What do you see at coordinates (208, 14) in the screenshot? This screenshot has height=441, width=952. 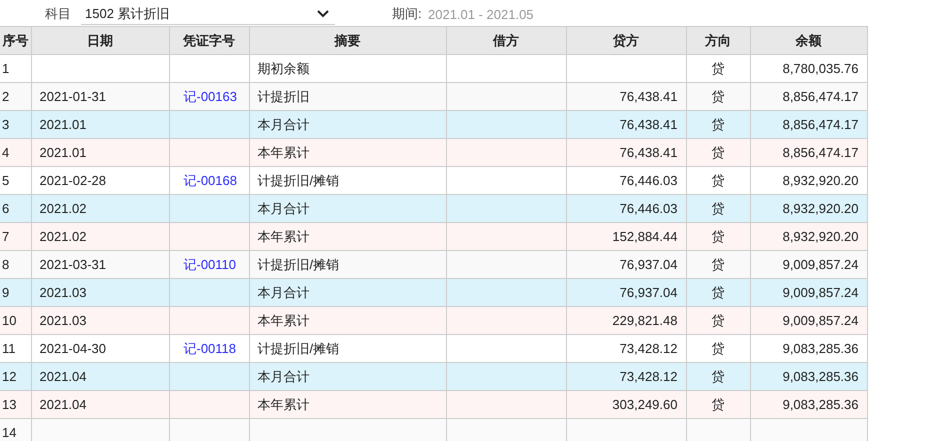 I see `subject-dropdown: 1502 累计折旧` at bounding box center [208, 14].